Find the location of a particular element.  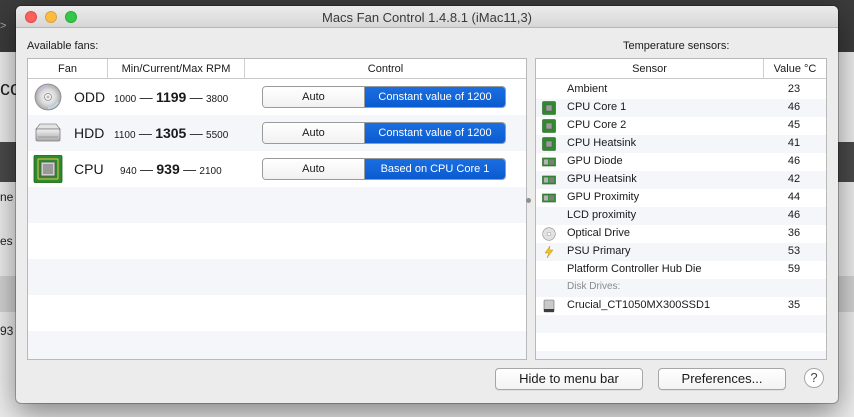

sensor-name: Platform Controller Hub Die is located at coordinates (634, 269).